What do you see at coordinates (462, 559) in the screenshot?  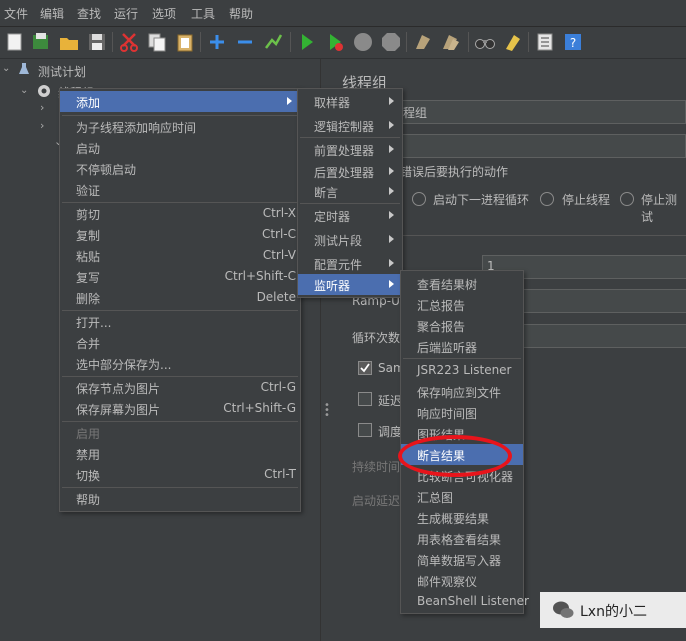 I see `listener-item-simple-data-writer: 简单数据写入器` at bounding box center [462, 559].